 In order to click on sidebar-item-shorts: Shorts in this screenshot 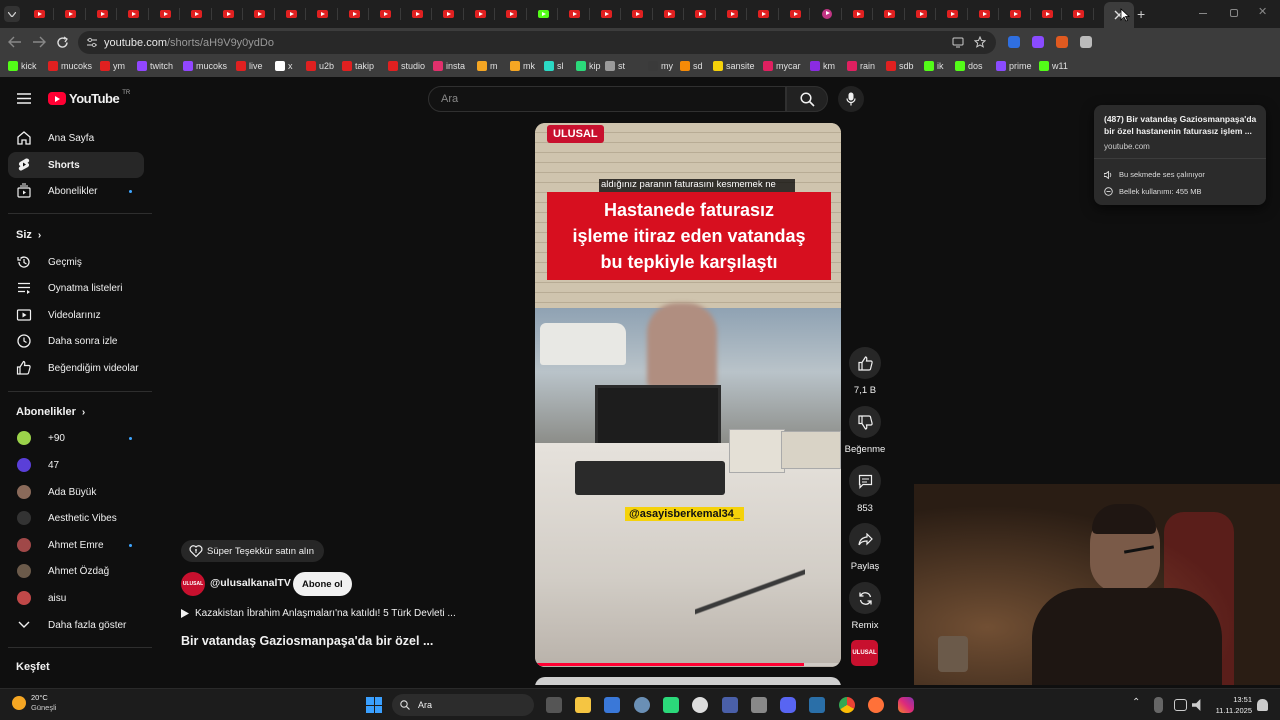, I will do `click(76, 165)`.